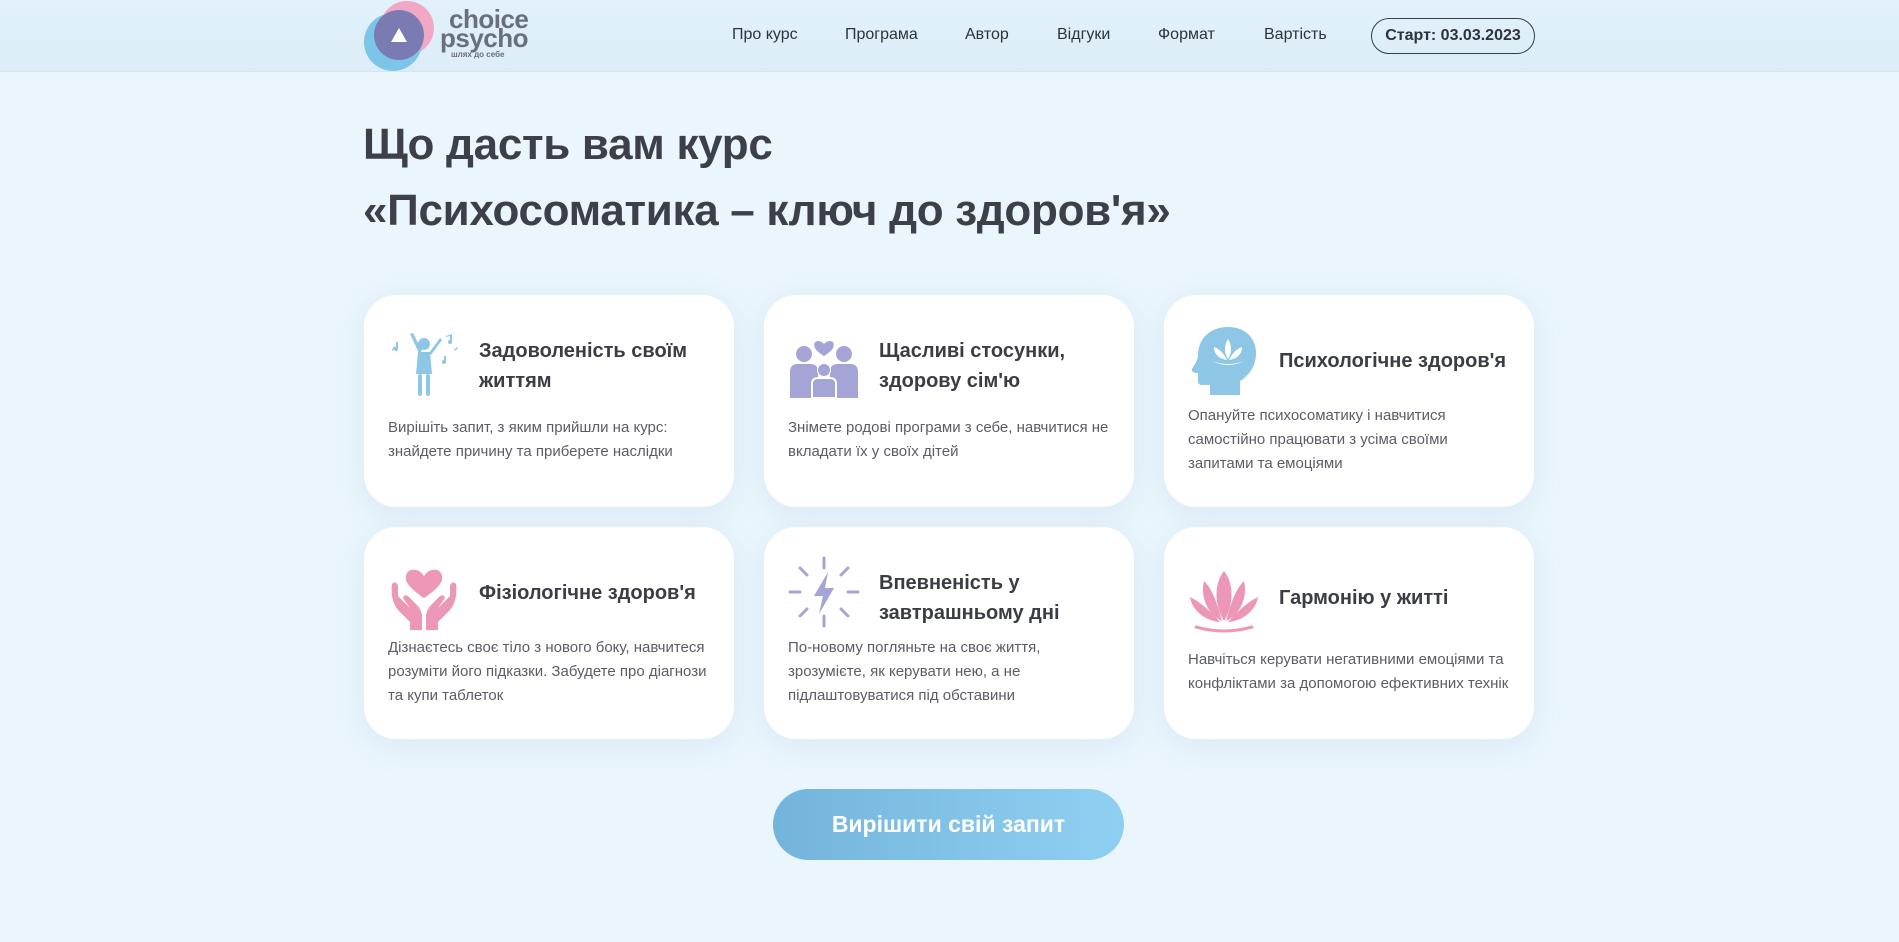 The width and height of the screenshot is (1899, 942). What do you see at coordinates (987, 35) in the screenshot?
I see `nav-item-author: Автор` at bounding box center [987, 35].